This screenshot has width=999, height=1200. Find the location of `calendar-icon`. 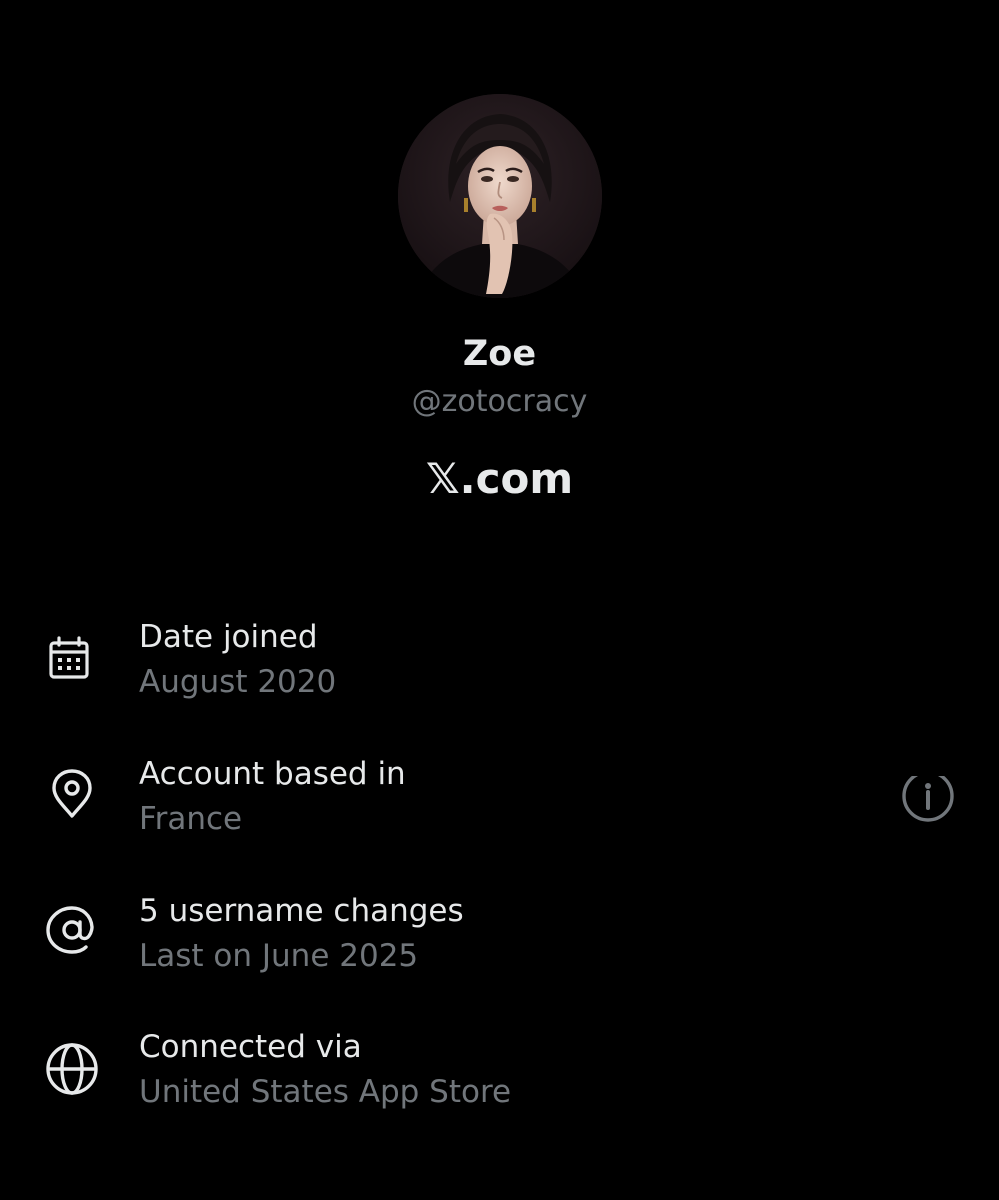

calendar-icon is located at coordinates (72, 661).